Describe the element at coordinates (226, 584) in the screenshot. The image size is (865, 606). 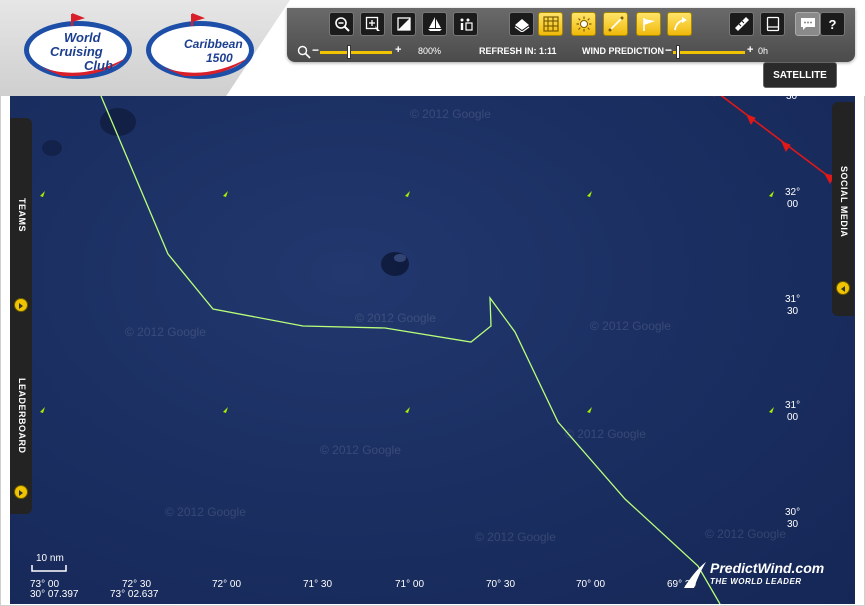
I see `lon-label: 72° 00` at that location.